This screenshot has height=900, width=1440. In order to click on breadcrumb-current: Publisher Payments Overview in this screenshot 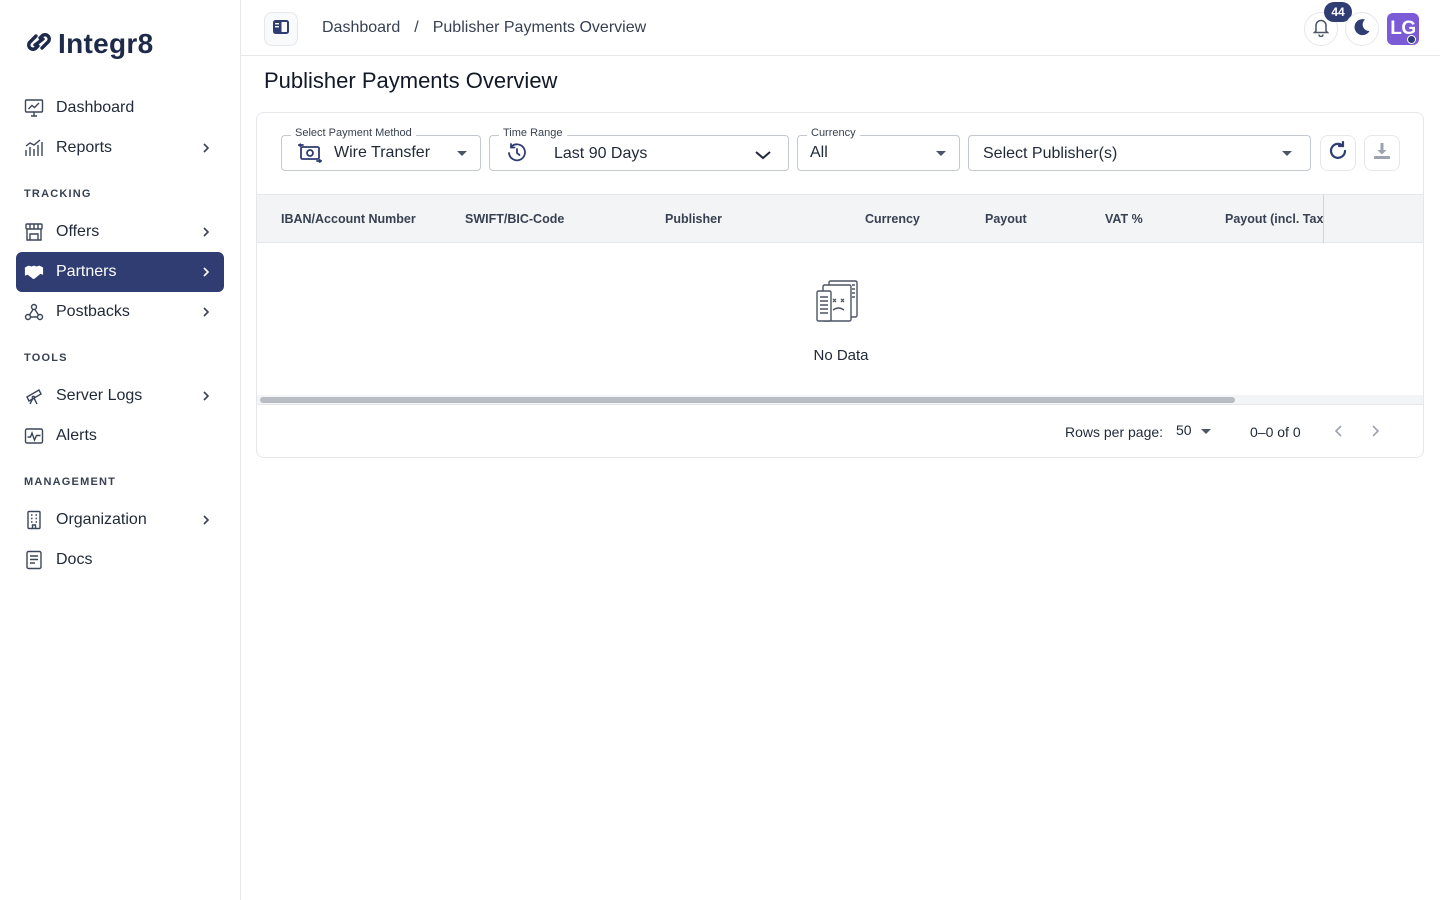, I will do `click(539, 27)`.